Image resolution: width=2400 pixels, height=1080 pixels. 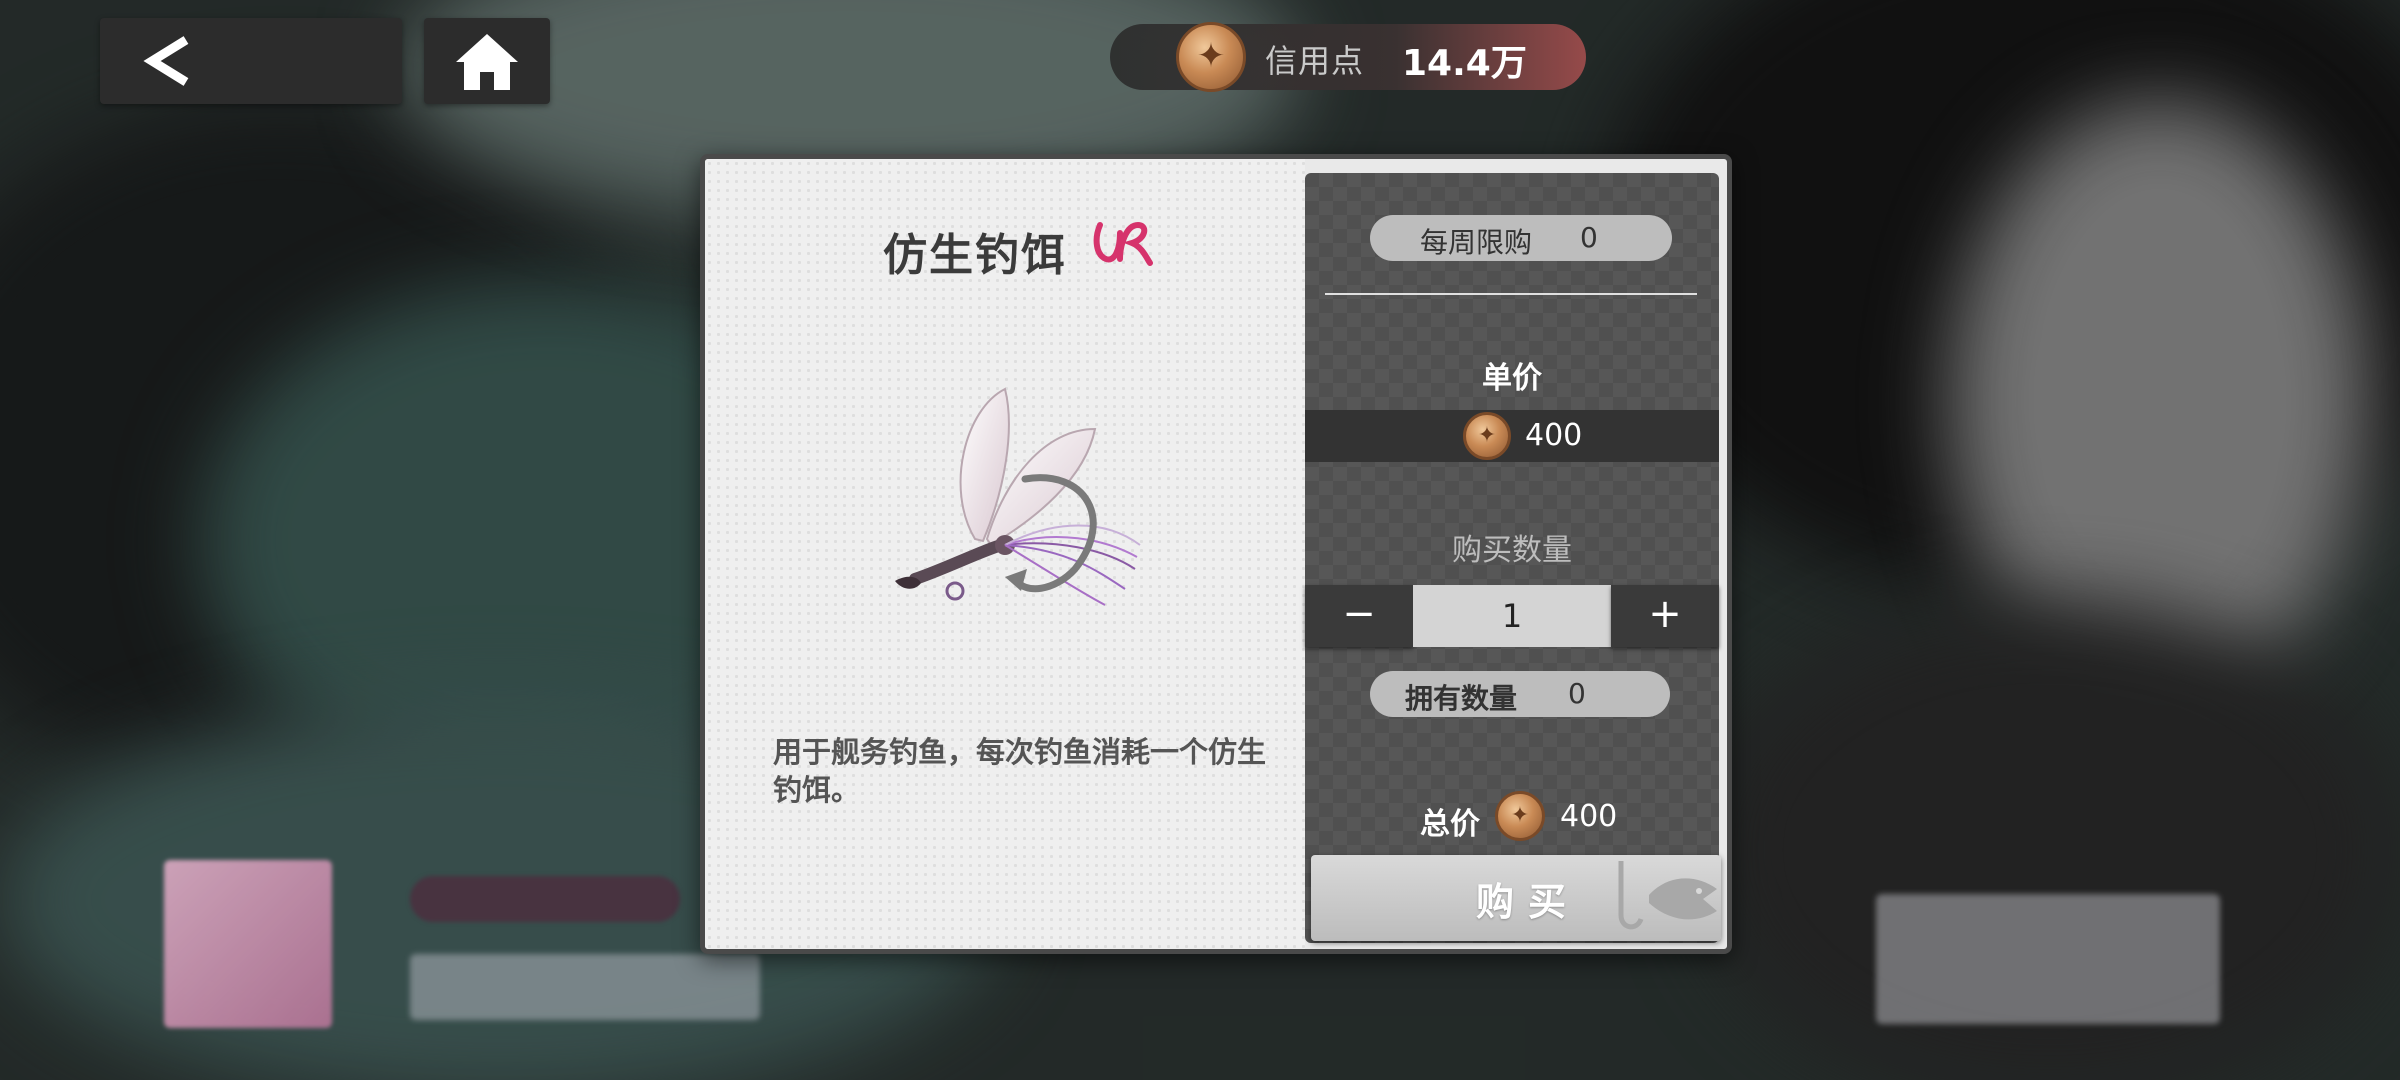 I want to click on item-description: 用于舰务钓鱼，每次钓鱼消耗一个仿生钓饵。, so click(x=1020, y=771).